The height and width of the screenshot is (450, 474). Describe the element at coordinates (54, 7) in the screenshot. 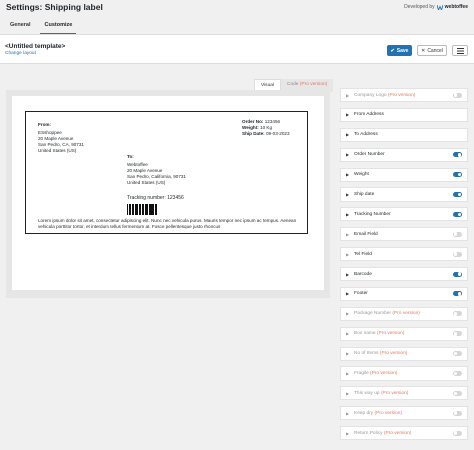

I see `page-title: Settings: Shipping label` at that location.